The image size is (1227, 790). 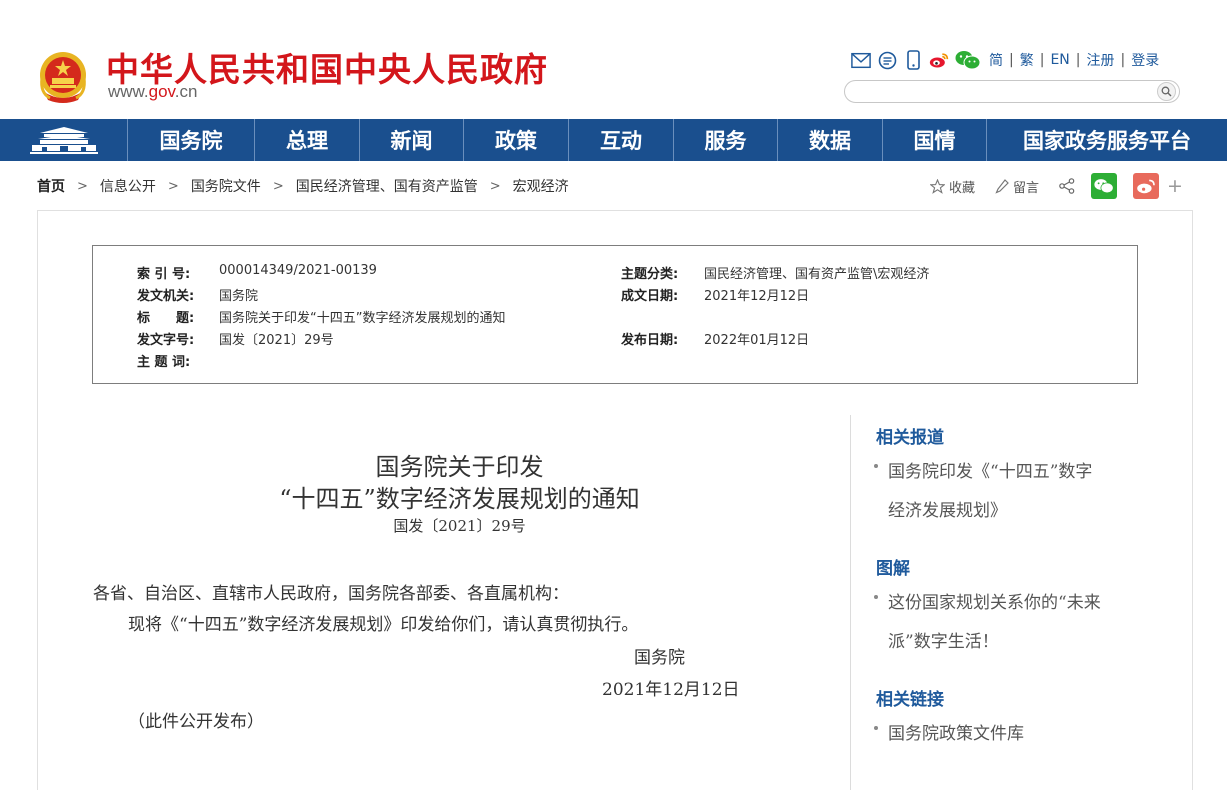 What do you see at coordinates (298, 270) in the screenshot?
I see `info-value: 000014349/2021-00139` at bounding box center [298, 270].